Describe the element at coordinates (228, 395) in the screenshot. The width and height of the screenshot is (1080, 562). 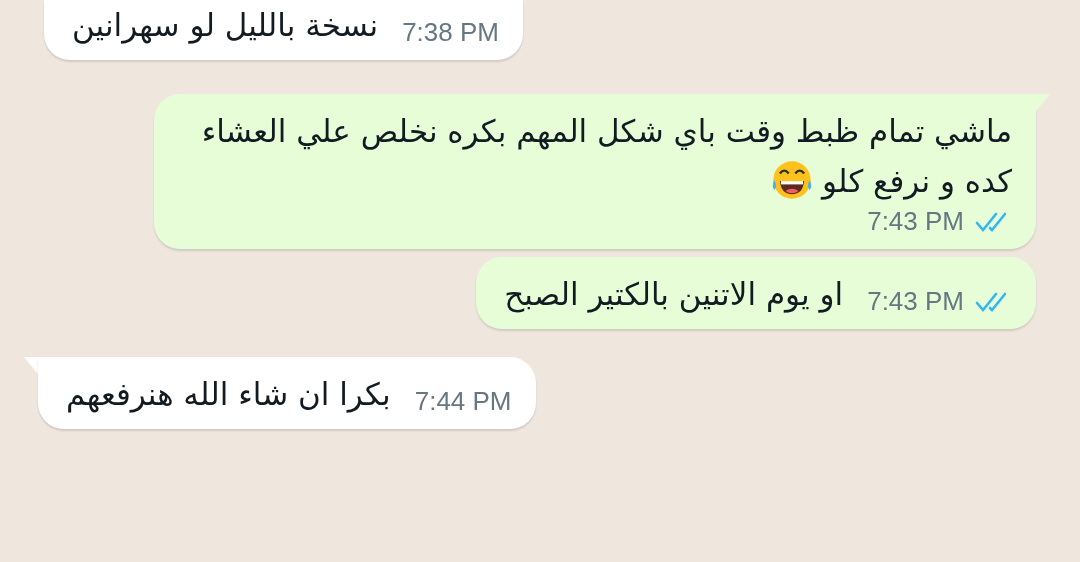
I see `message-text: بكرا ان شاء الله هنرفعهم` at that location.